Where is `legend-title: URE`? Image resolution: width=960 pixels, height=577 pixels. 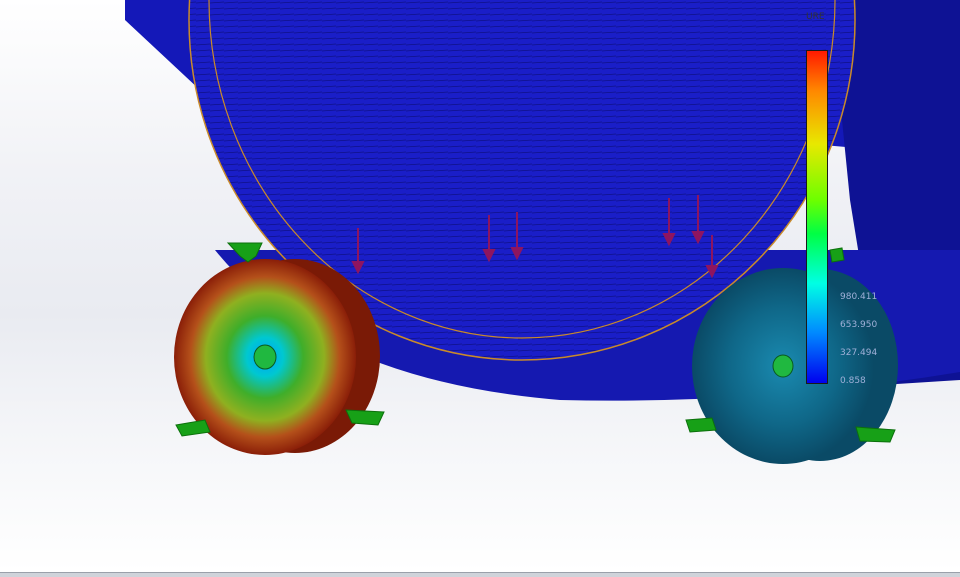
legend-title: URE is located at coordinates (815, 17).